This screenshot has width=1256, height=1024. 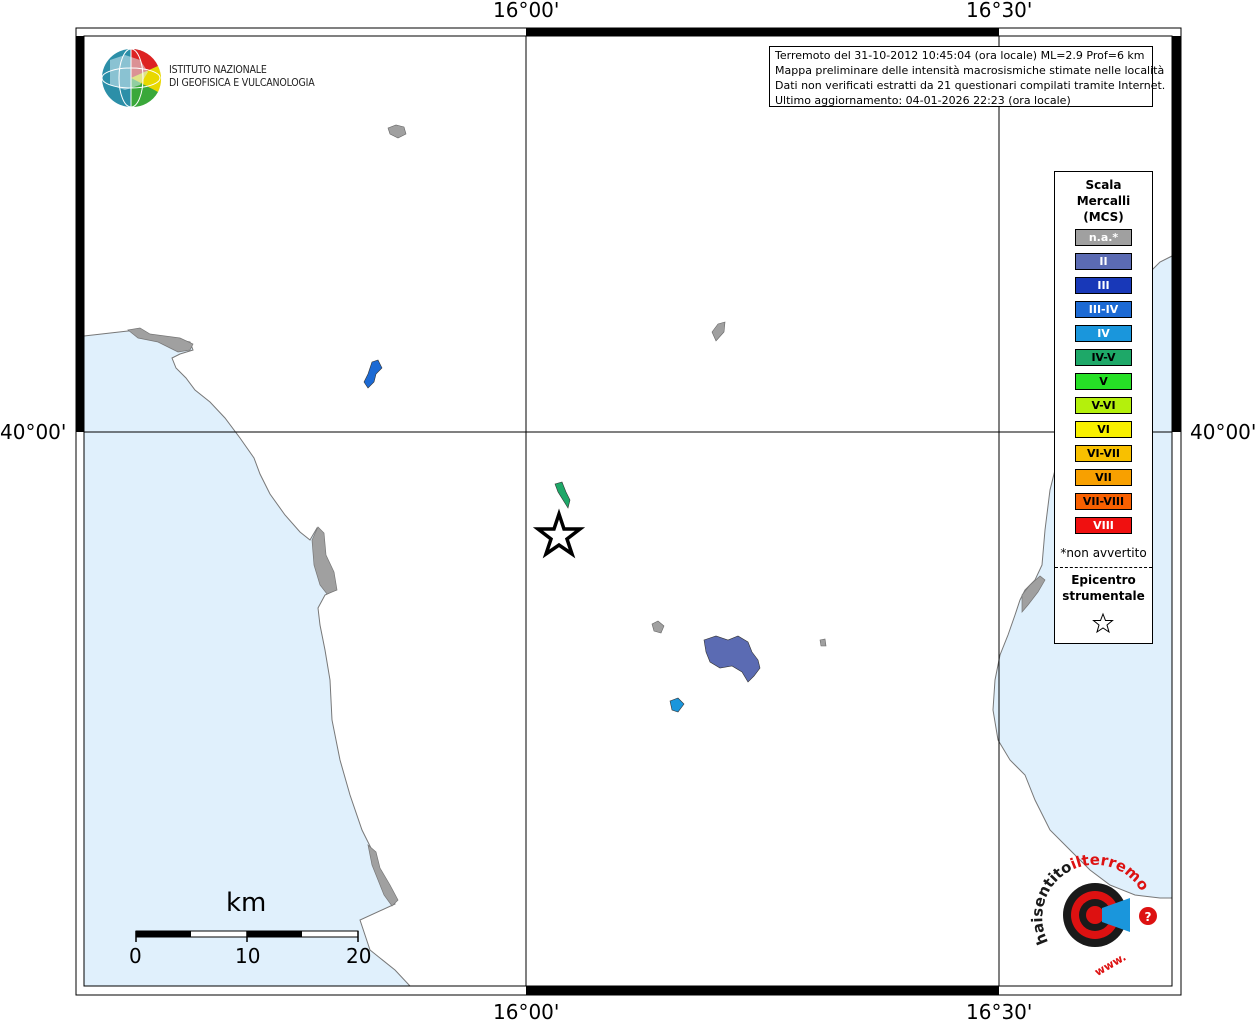 I want to click on legend-title: Scala Mercalli (MCS), so click(x=1103, y=201).